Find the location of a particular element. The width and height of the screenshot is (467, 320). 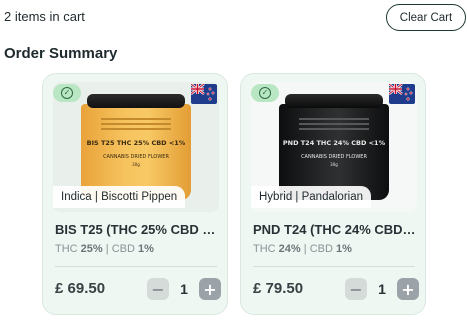

cart-item-count: 2 items in cart is located at coordinates (44, 16).